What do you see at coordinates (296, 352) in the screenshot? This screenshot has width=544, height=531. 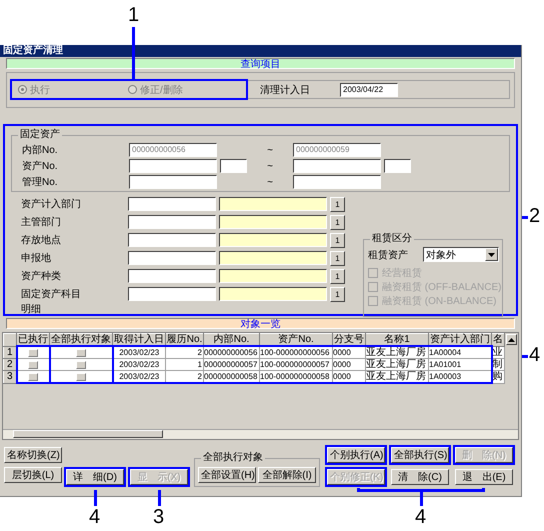 I see `table-cell: 100-000000000056` at bounding box center [296, 352].